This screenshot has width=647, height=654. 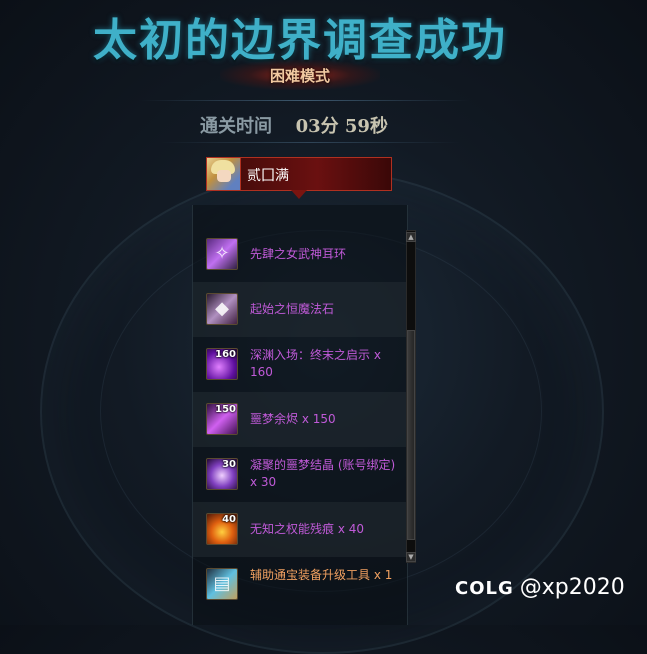 What do you see at coordinates (222, 584) in the screenshot?
I see `upgrade-tool-icon: ▤` at bounding box center [222, 584].